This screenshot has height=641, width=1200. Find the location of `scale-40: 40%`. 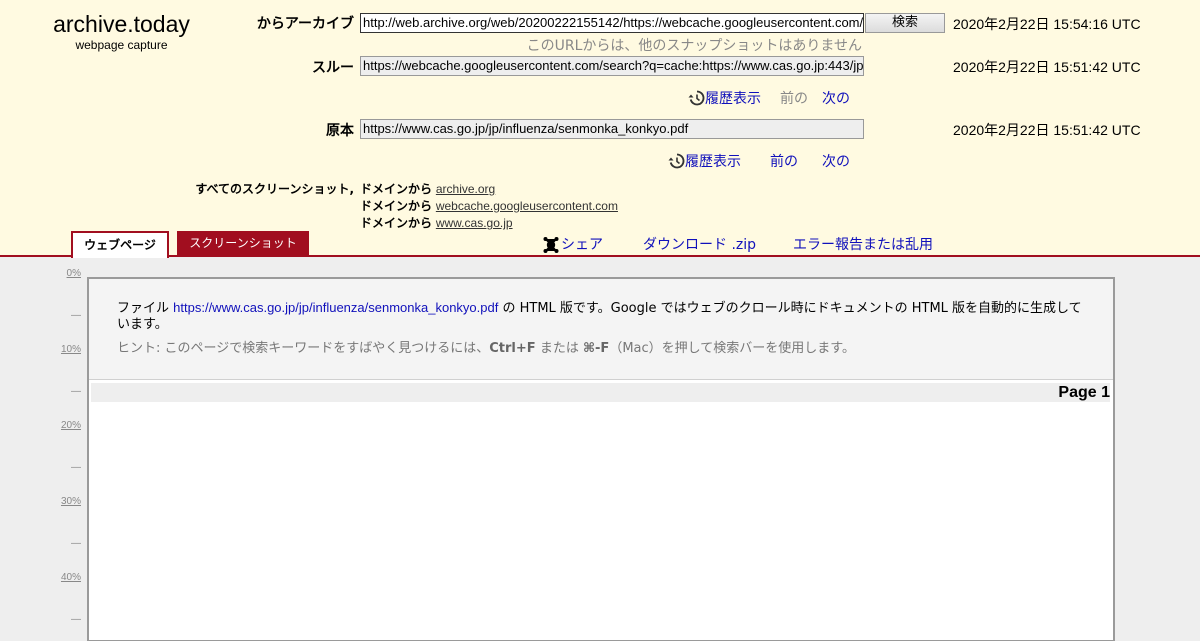

scale-40: 40% is located at coordinates (60, 577).